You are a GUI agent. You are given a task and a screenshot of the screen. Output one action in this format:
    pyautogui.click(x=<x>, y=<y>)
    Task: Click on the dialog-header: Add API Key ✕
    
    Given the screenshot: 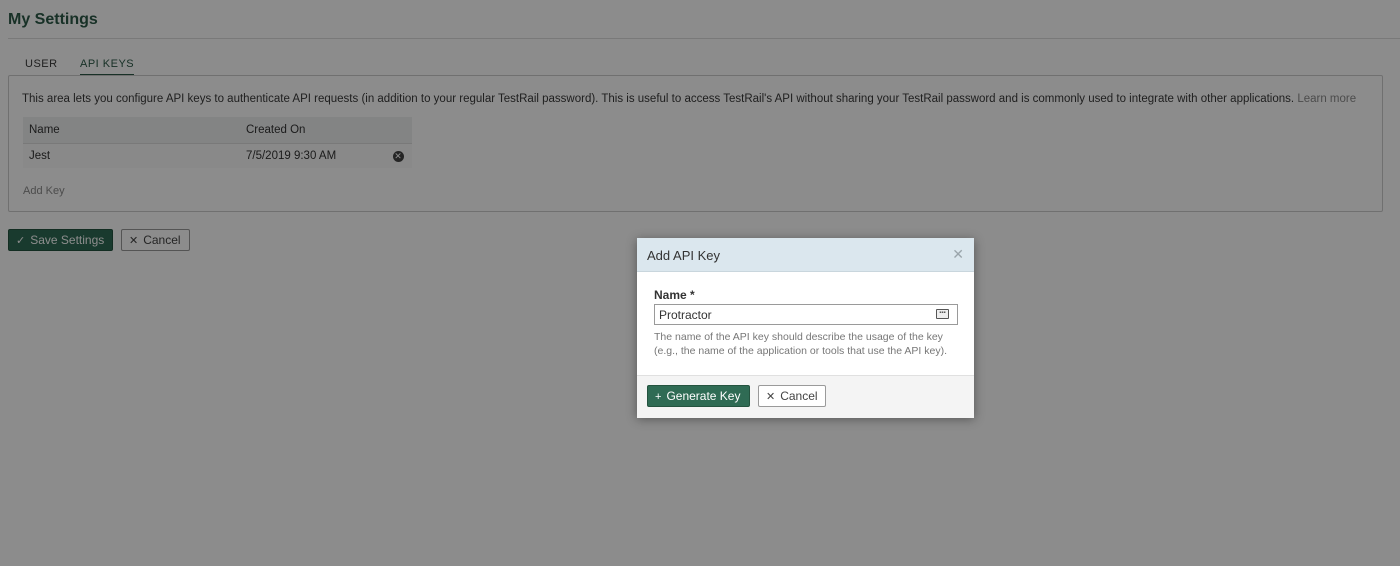 What is the action you would take?
    pyautogui.click(x=805, y=255)
    